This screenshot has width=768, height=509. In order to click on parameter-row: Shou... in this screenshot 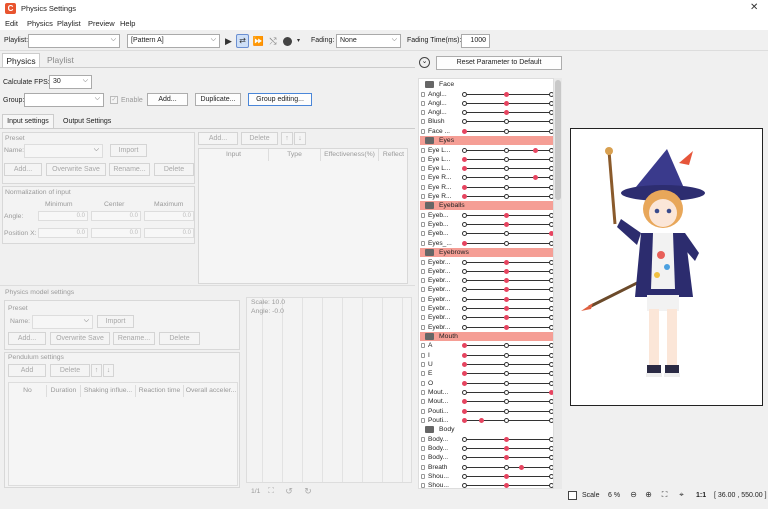, I will do `click(486, 484)`.